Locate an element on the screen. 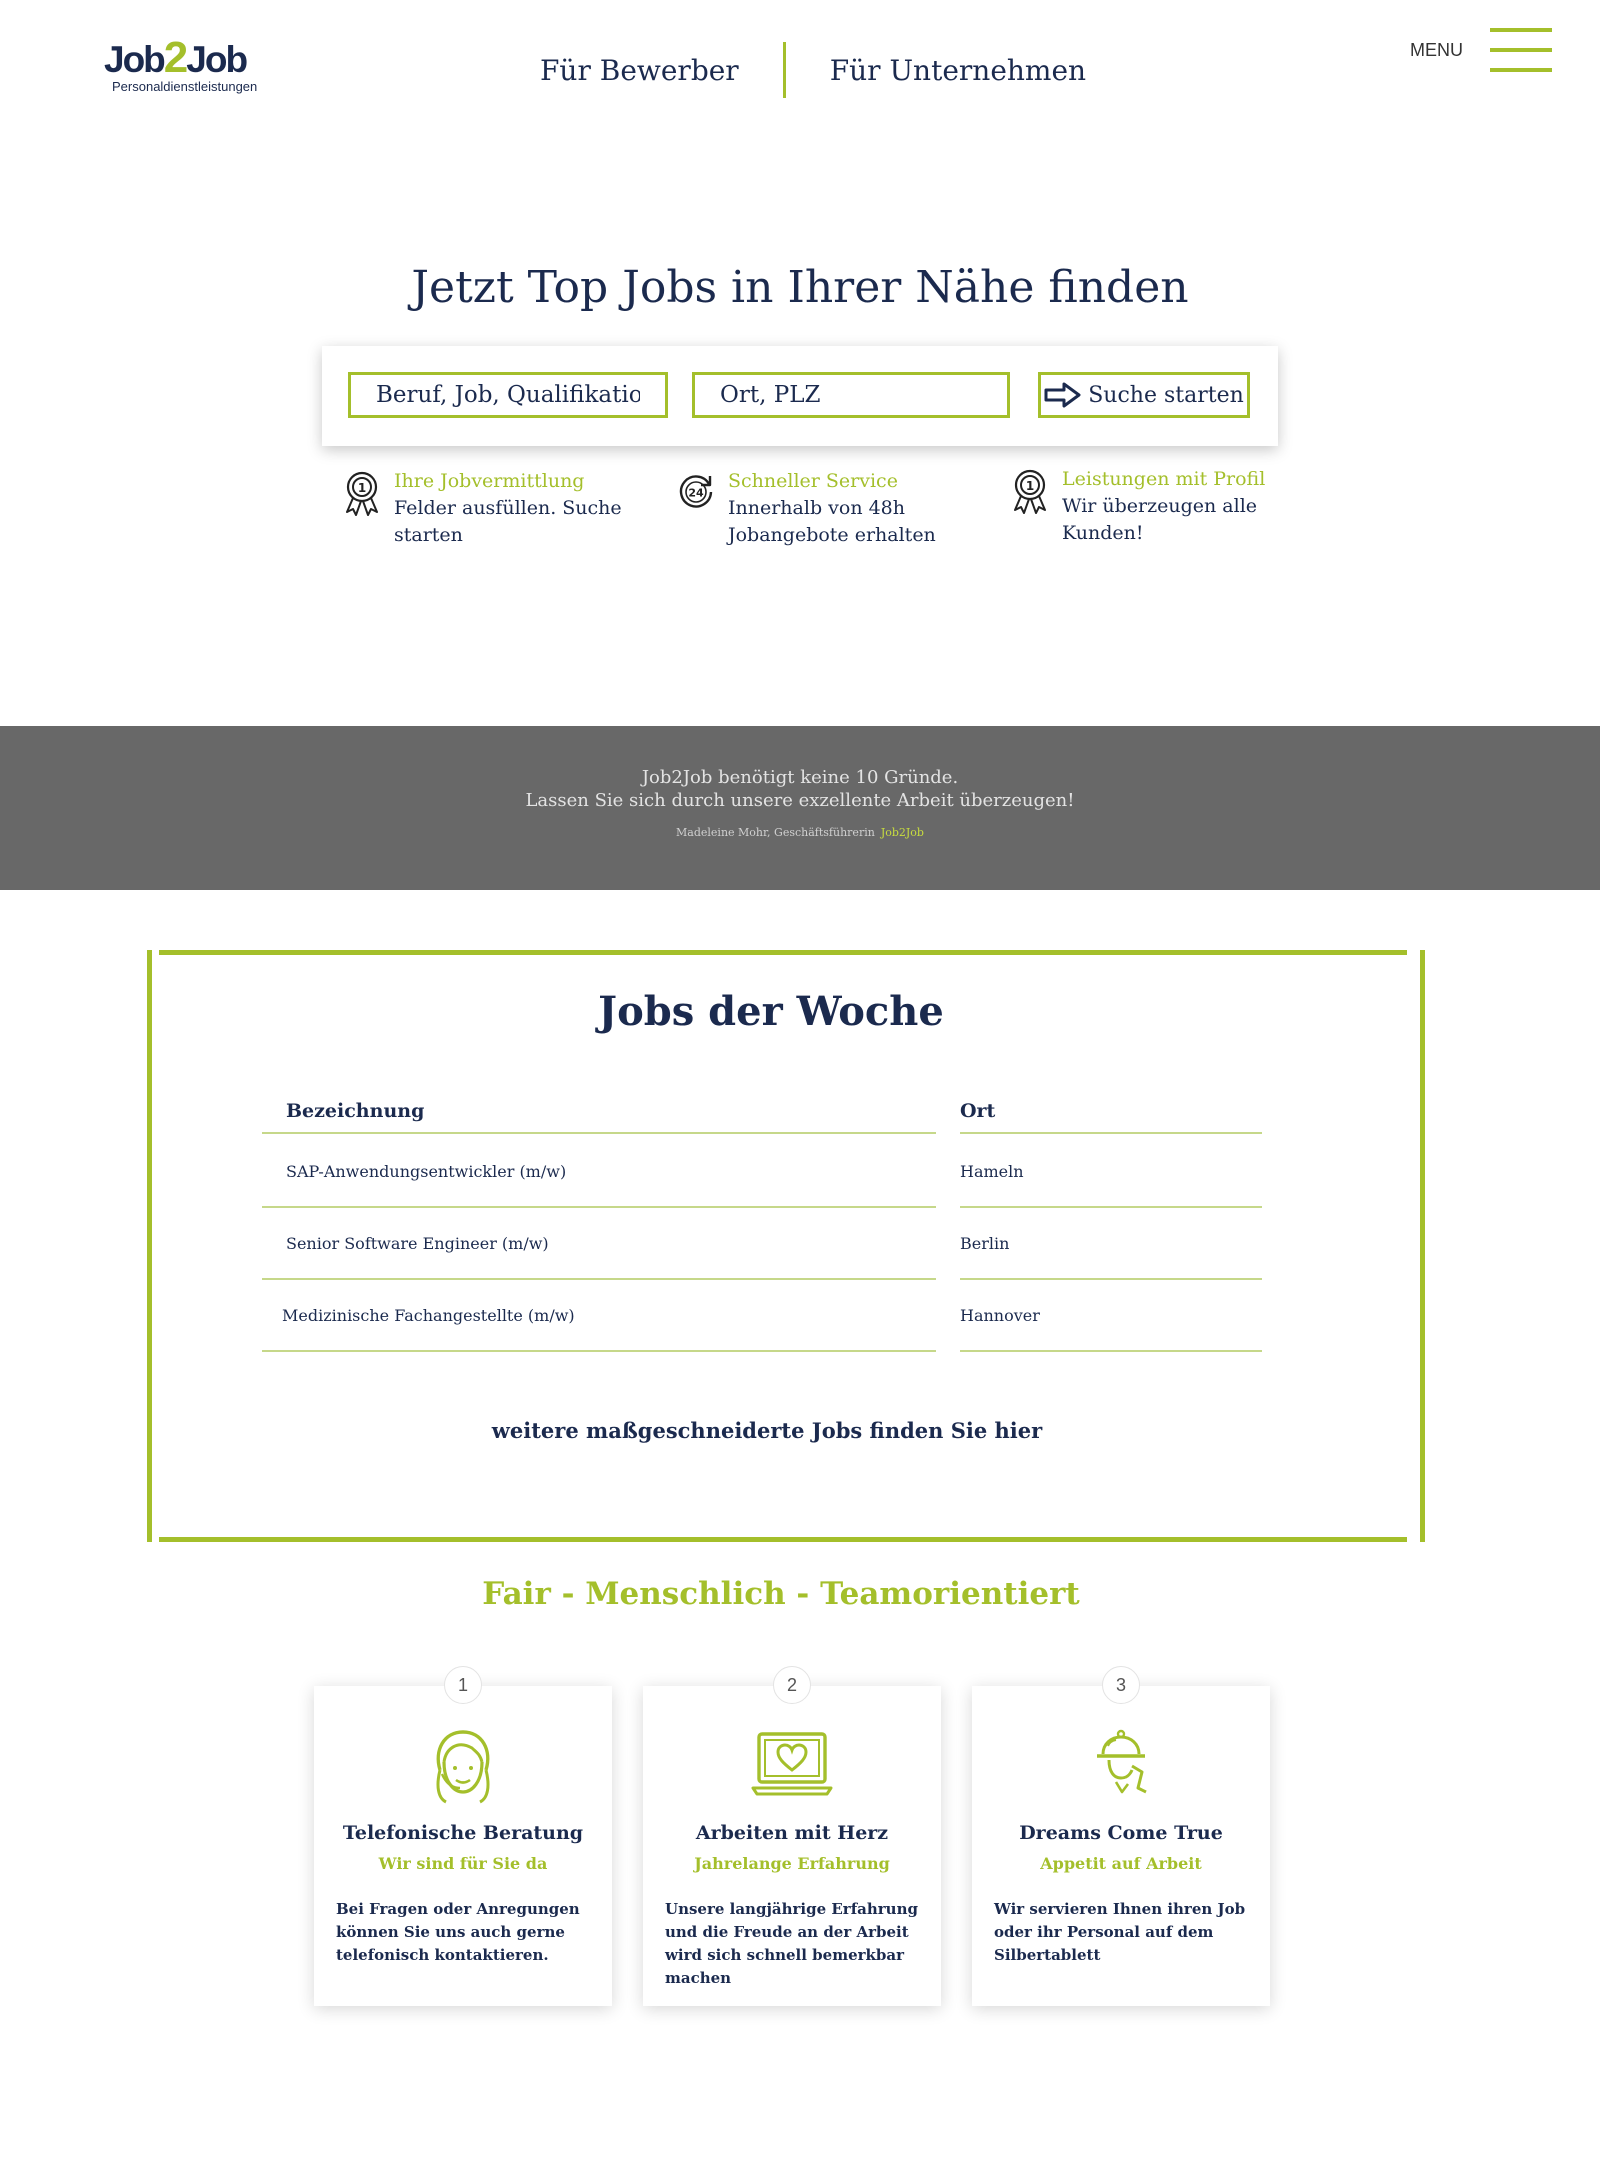  logo-wordmark: Job2Job is located at coordinates (176, 57).